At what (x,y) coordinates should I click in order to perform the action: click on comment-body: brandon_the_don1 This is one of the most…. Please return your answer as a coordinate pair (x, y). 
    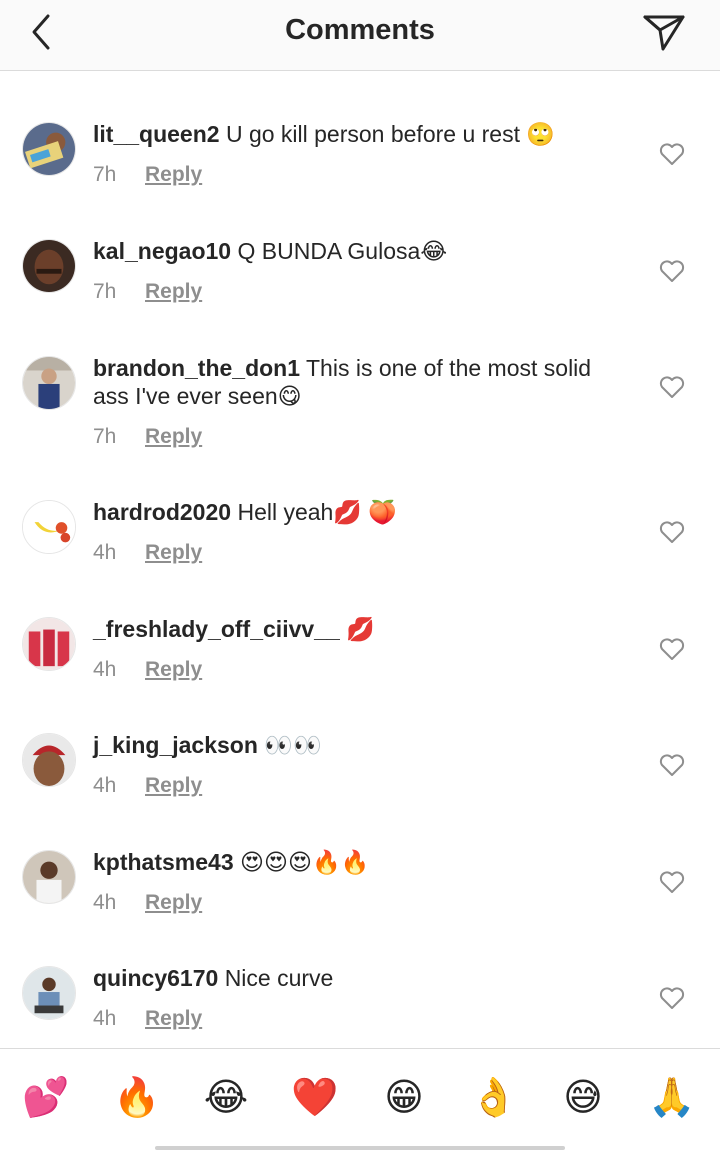
    Looking at the image, I should click on (363, 382).